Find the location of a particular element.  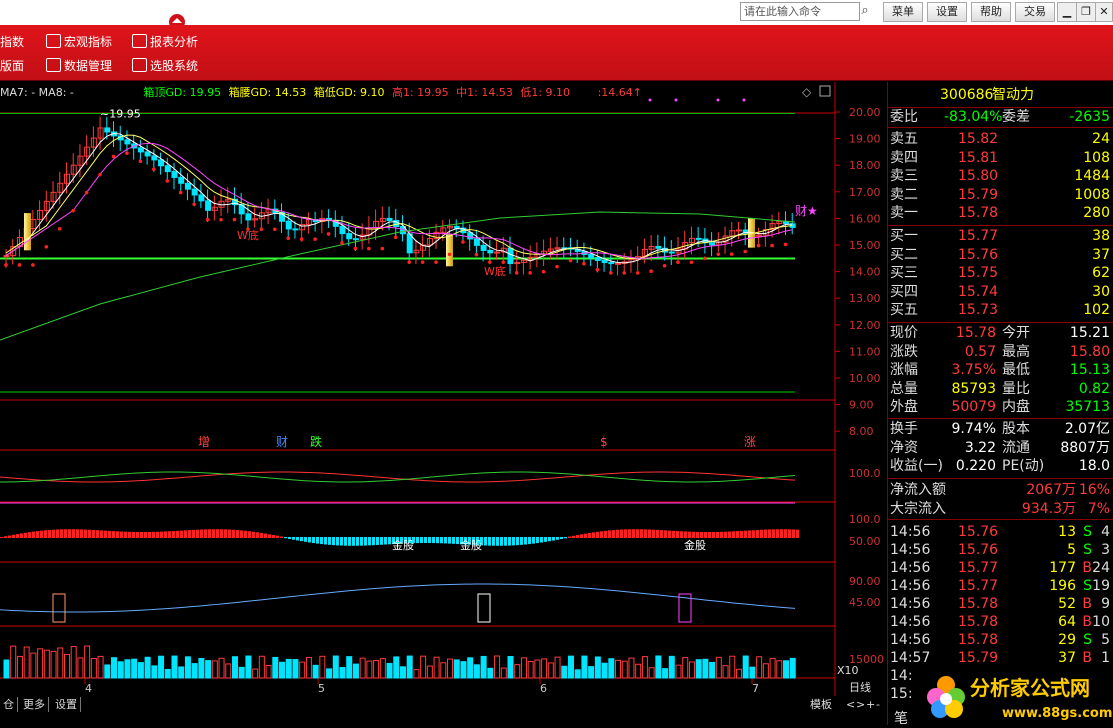

fund-label: 流通 is located at coordinates (1016, 447).